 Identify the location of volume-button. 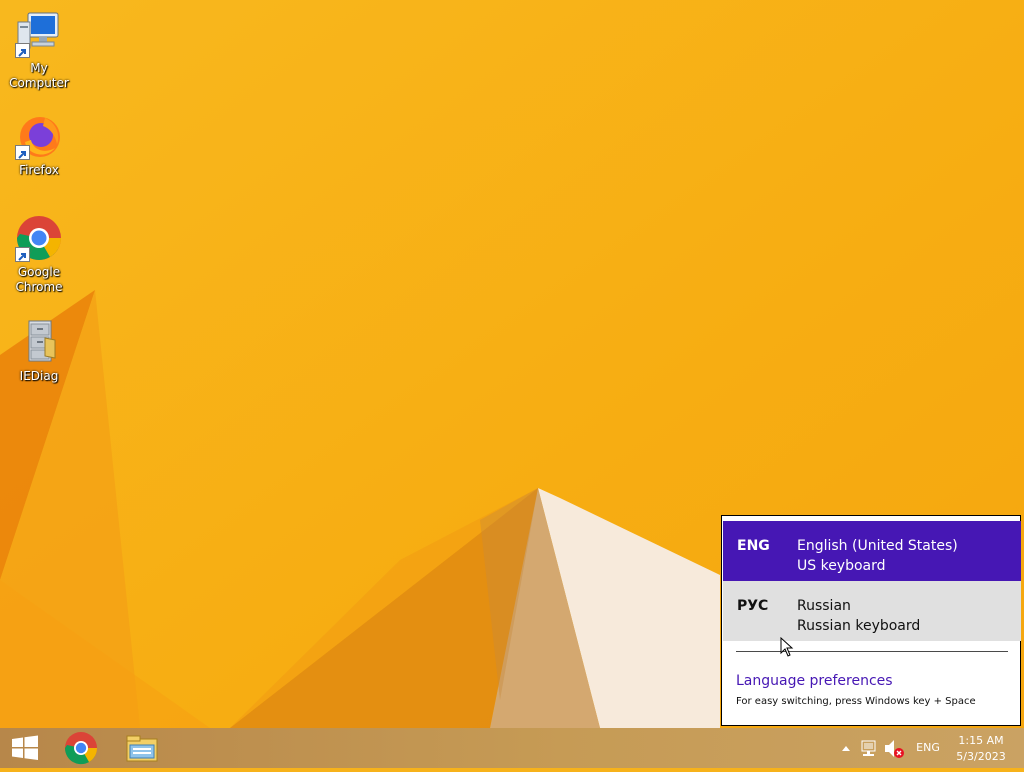
(894, 748).